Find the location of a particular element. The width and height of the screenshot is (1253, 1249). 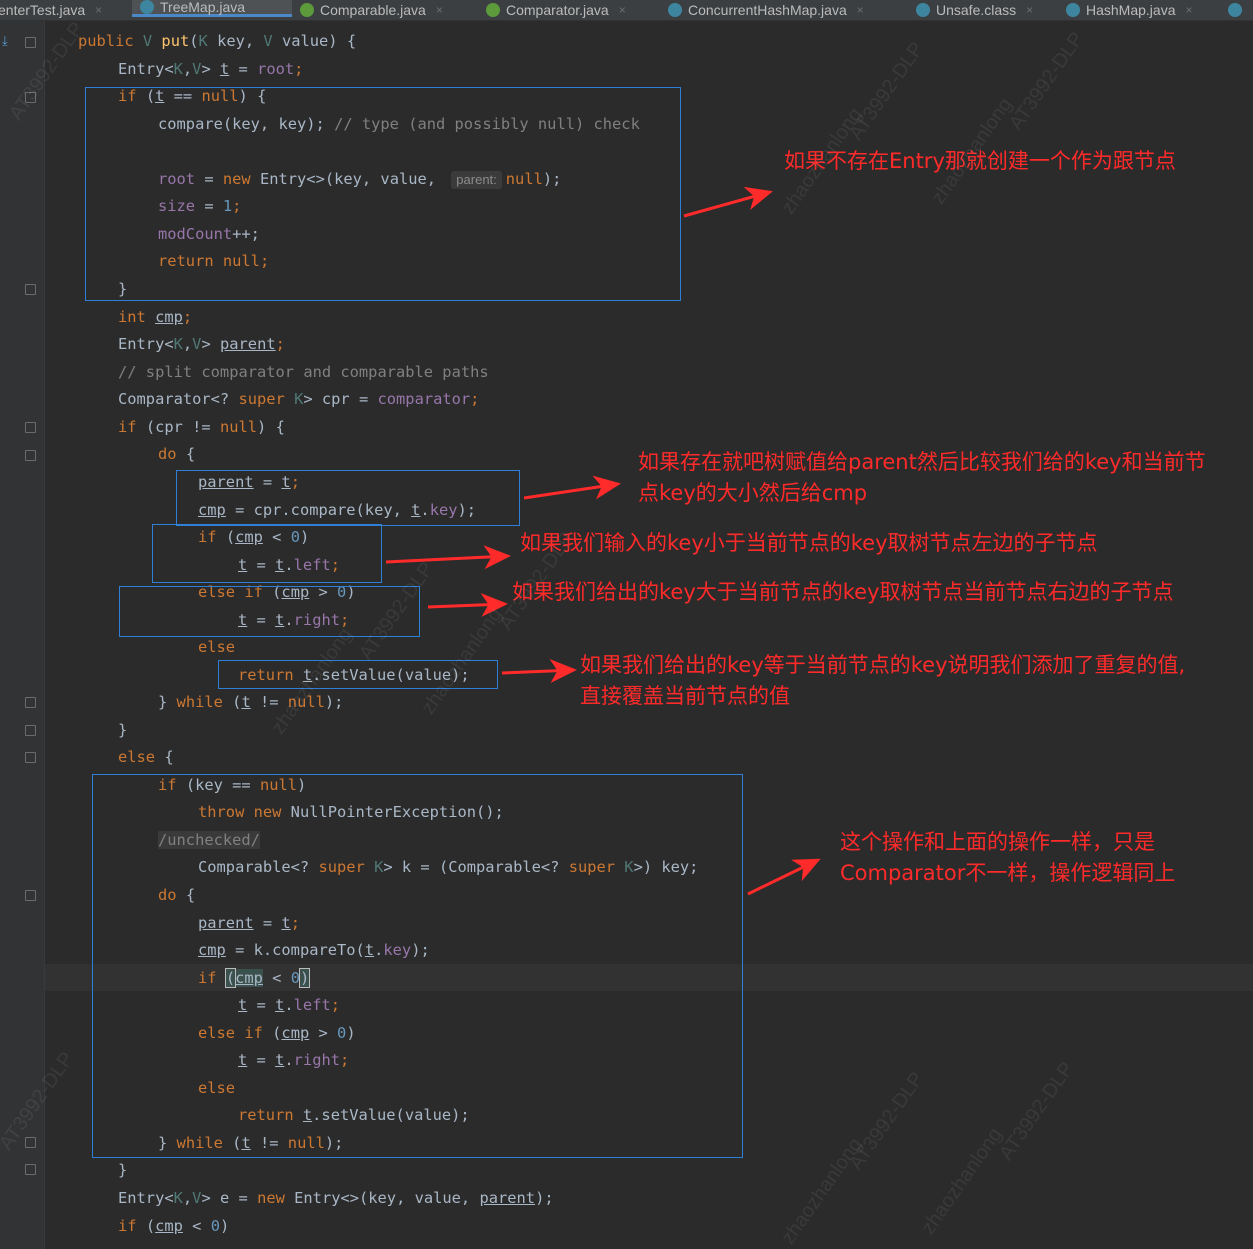

arrow-note3 is located at coordinates (448, 557).